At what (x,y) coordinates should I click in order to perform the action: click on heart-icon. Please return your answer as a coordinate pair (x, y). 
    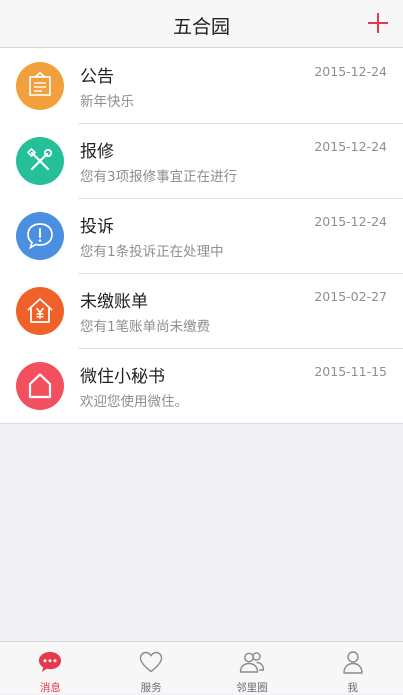
    Looking at the image, I should click on (151, 662).